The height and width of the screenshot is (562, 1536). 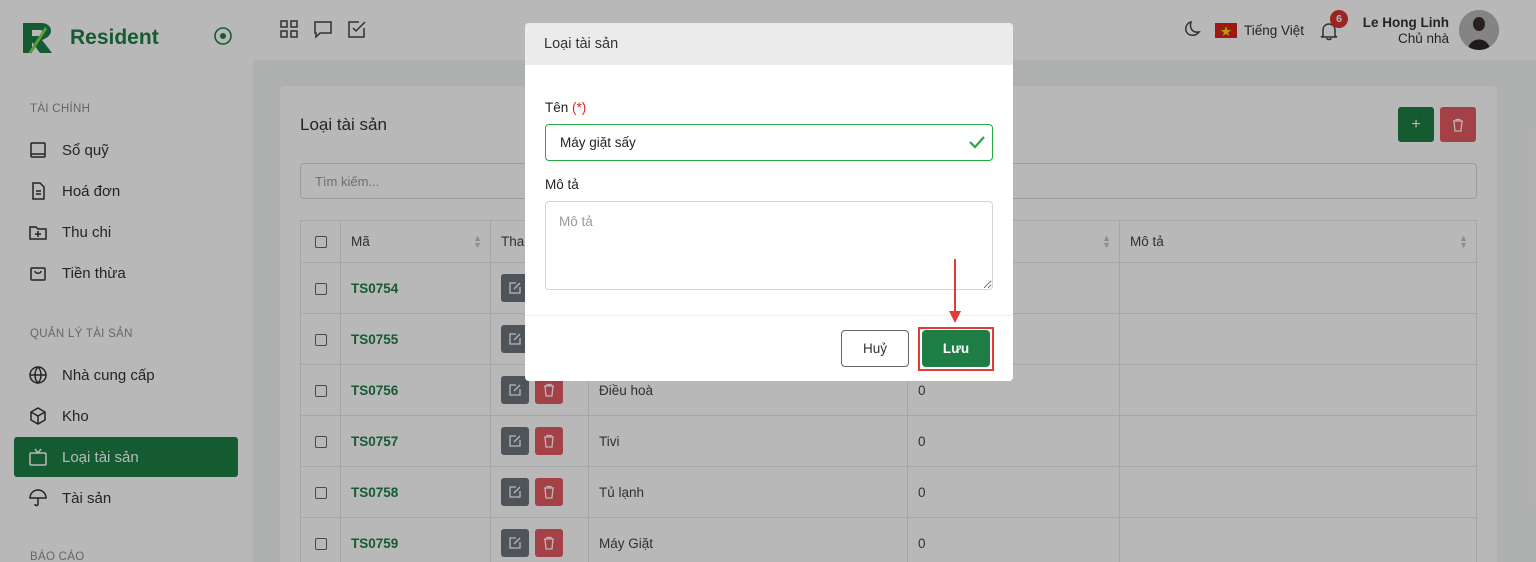 What do you see at coordinates (769, 44) in the screenshot?
I see `modal-title: Loại tài sản` at bounding box center [769, 44].